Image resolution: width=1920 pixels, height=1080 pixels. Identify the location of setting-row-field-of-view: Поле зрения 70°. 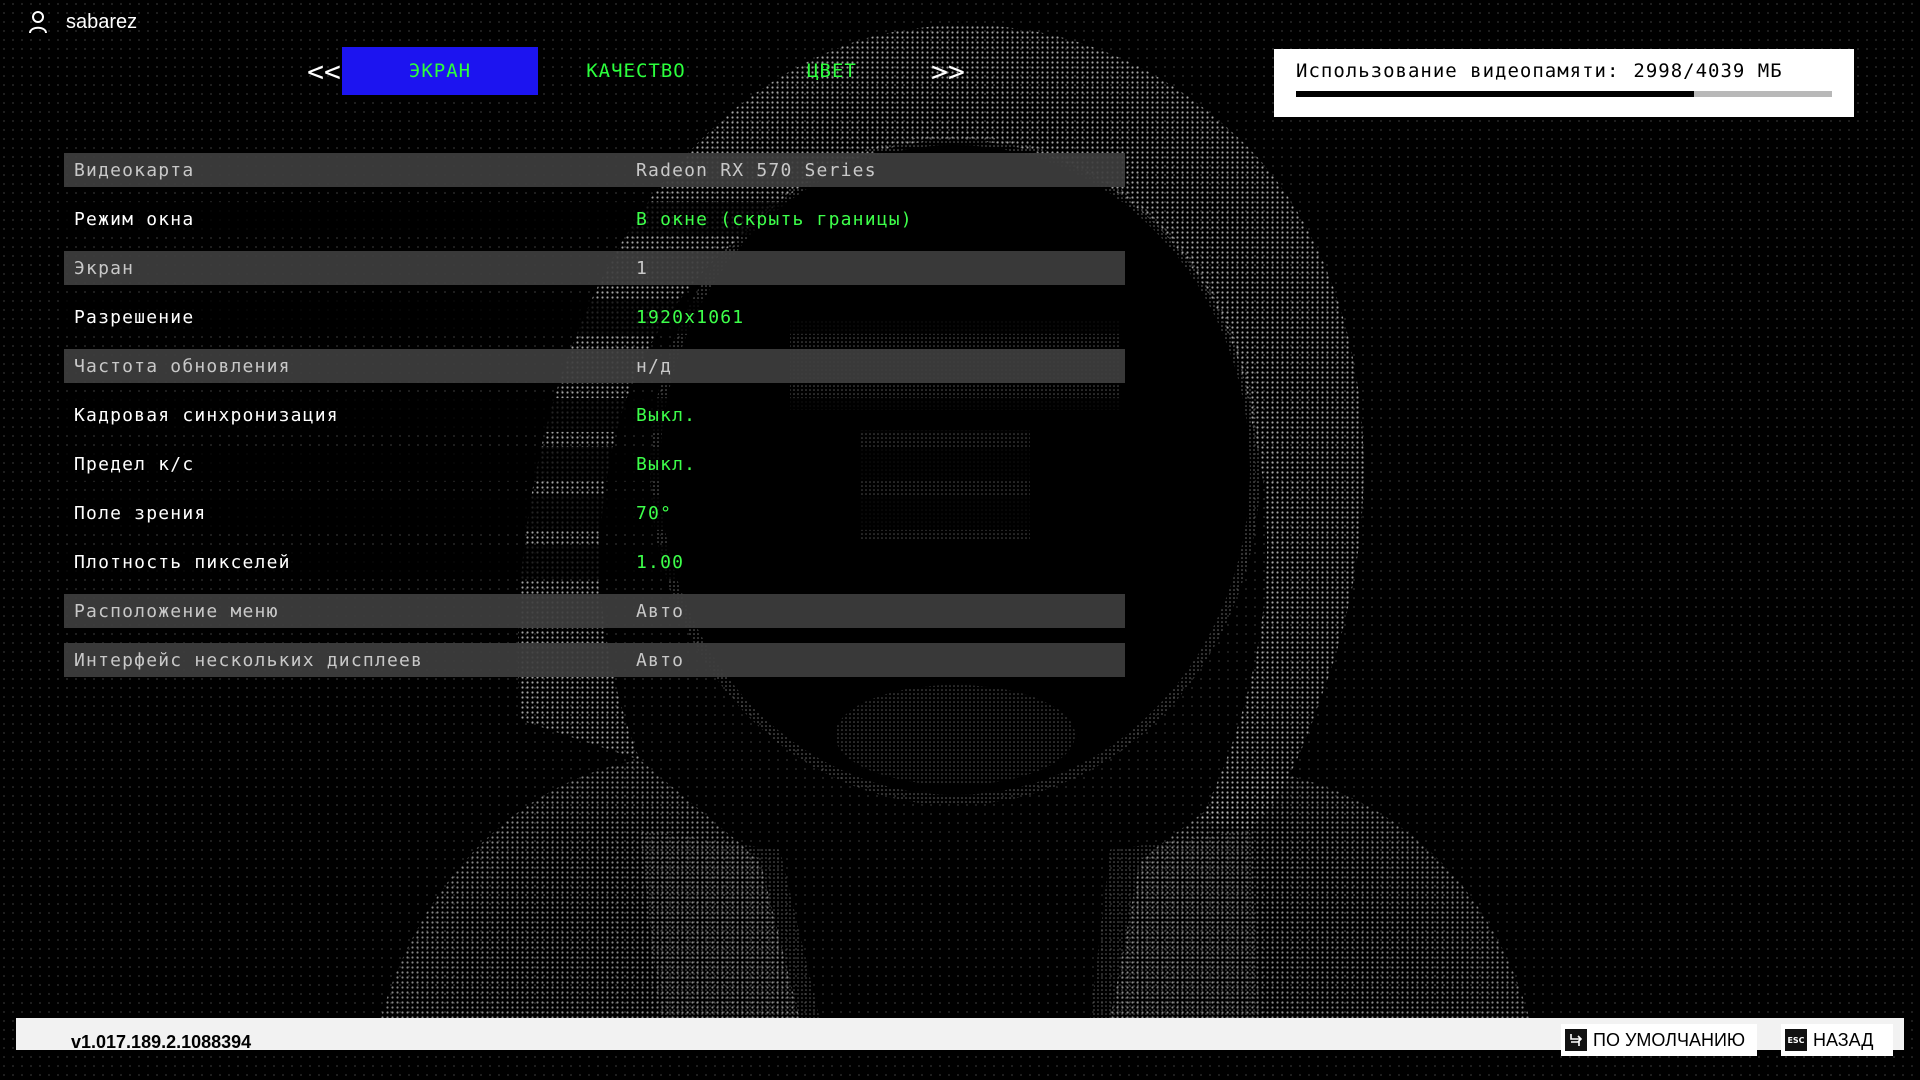
(594, 513).